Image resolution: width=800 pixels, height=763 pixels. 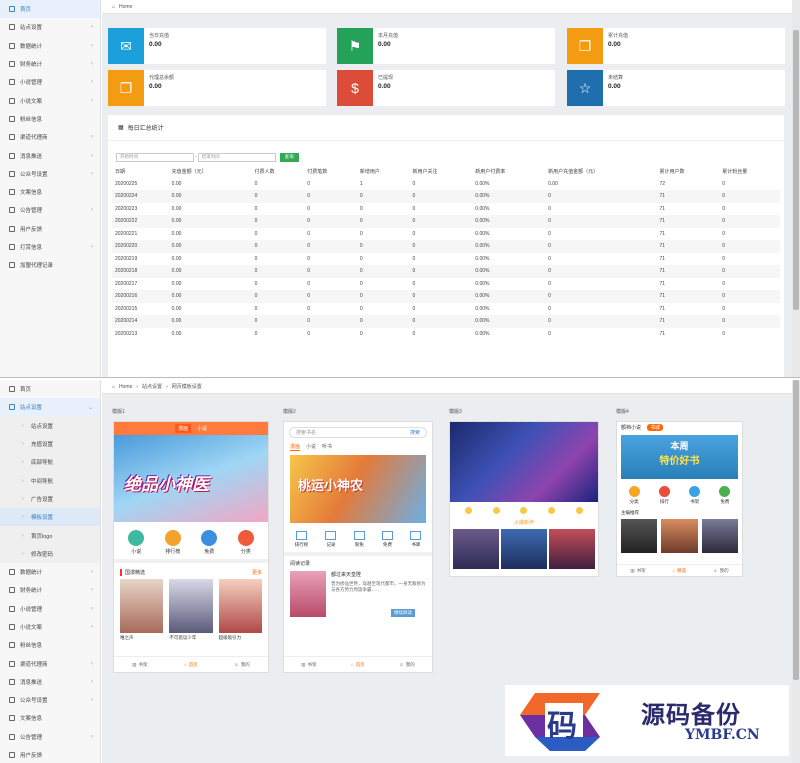 I want to click on sidebar-item-11: 财务统计 ‹, so click(x=50, y=590).